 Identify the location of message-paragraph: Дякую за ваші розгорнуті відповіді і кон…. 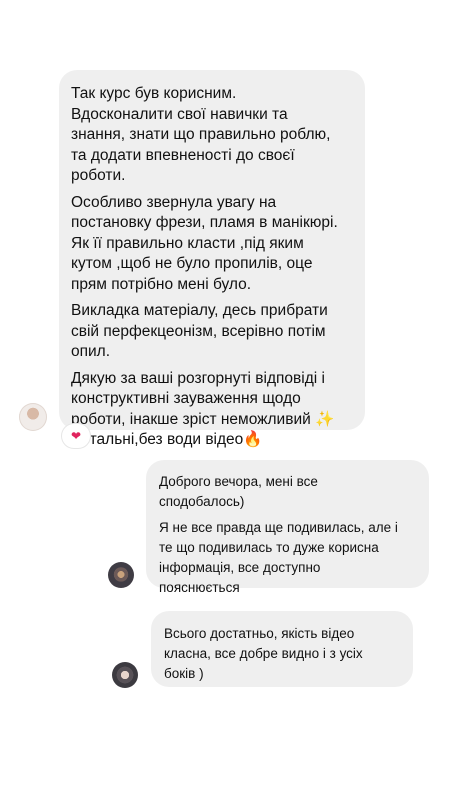
(203, 409).